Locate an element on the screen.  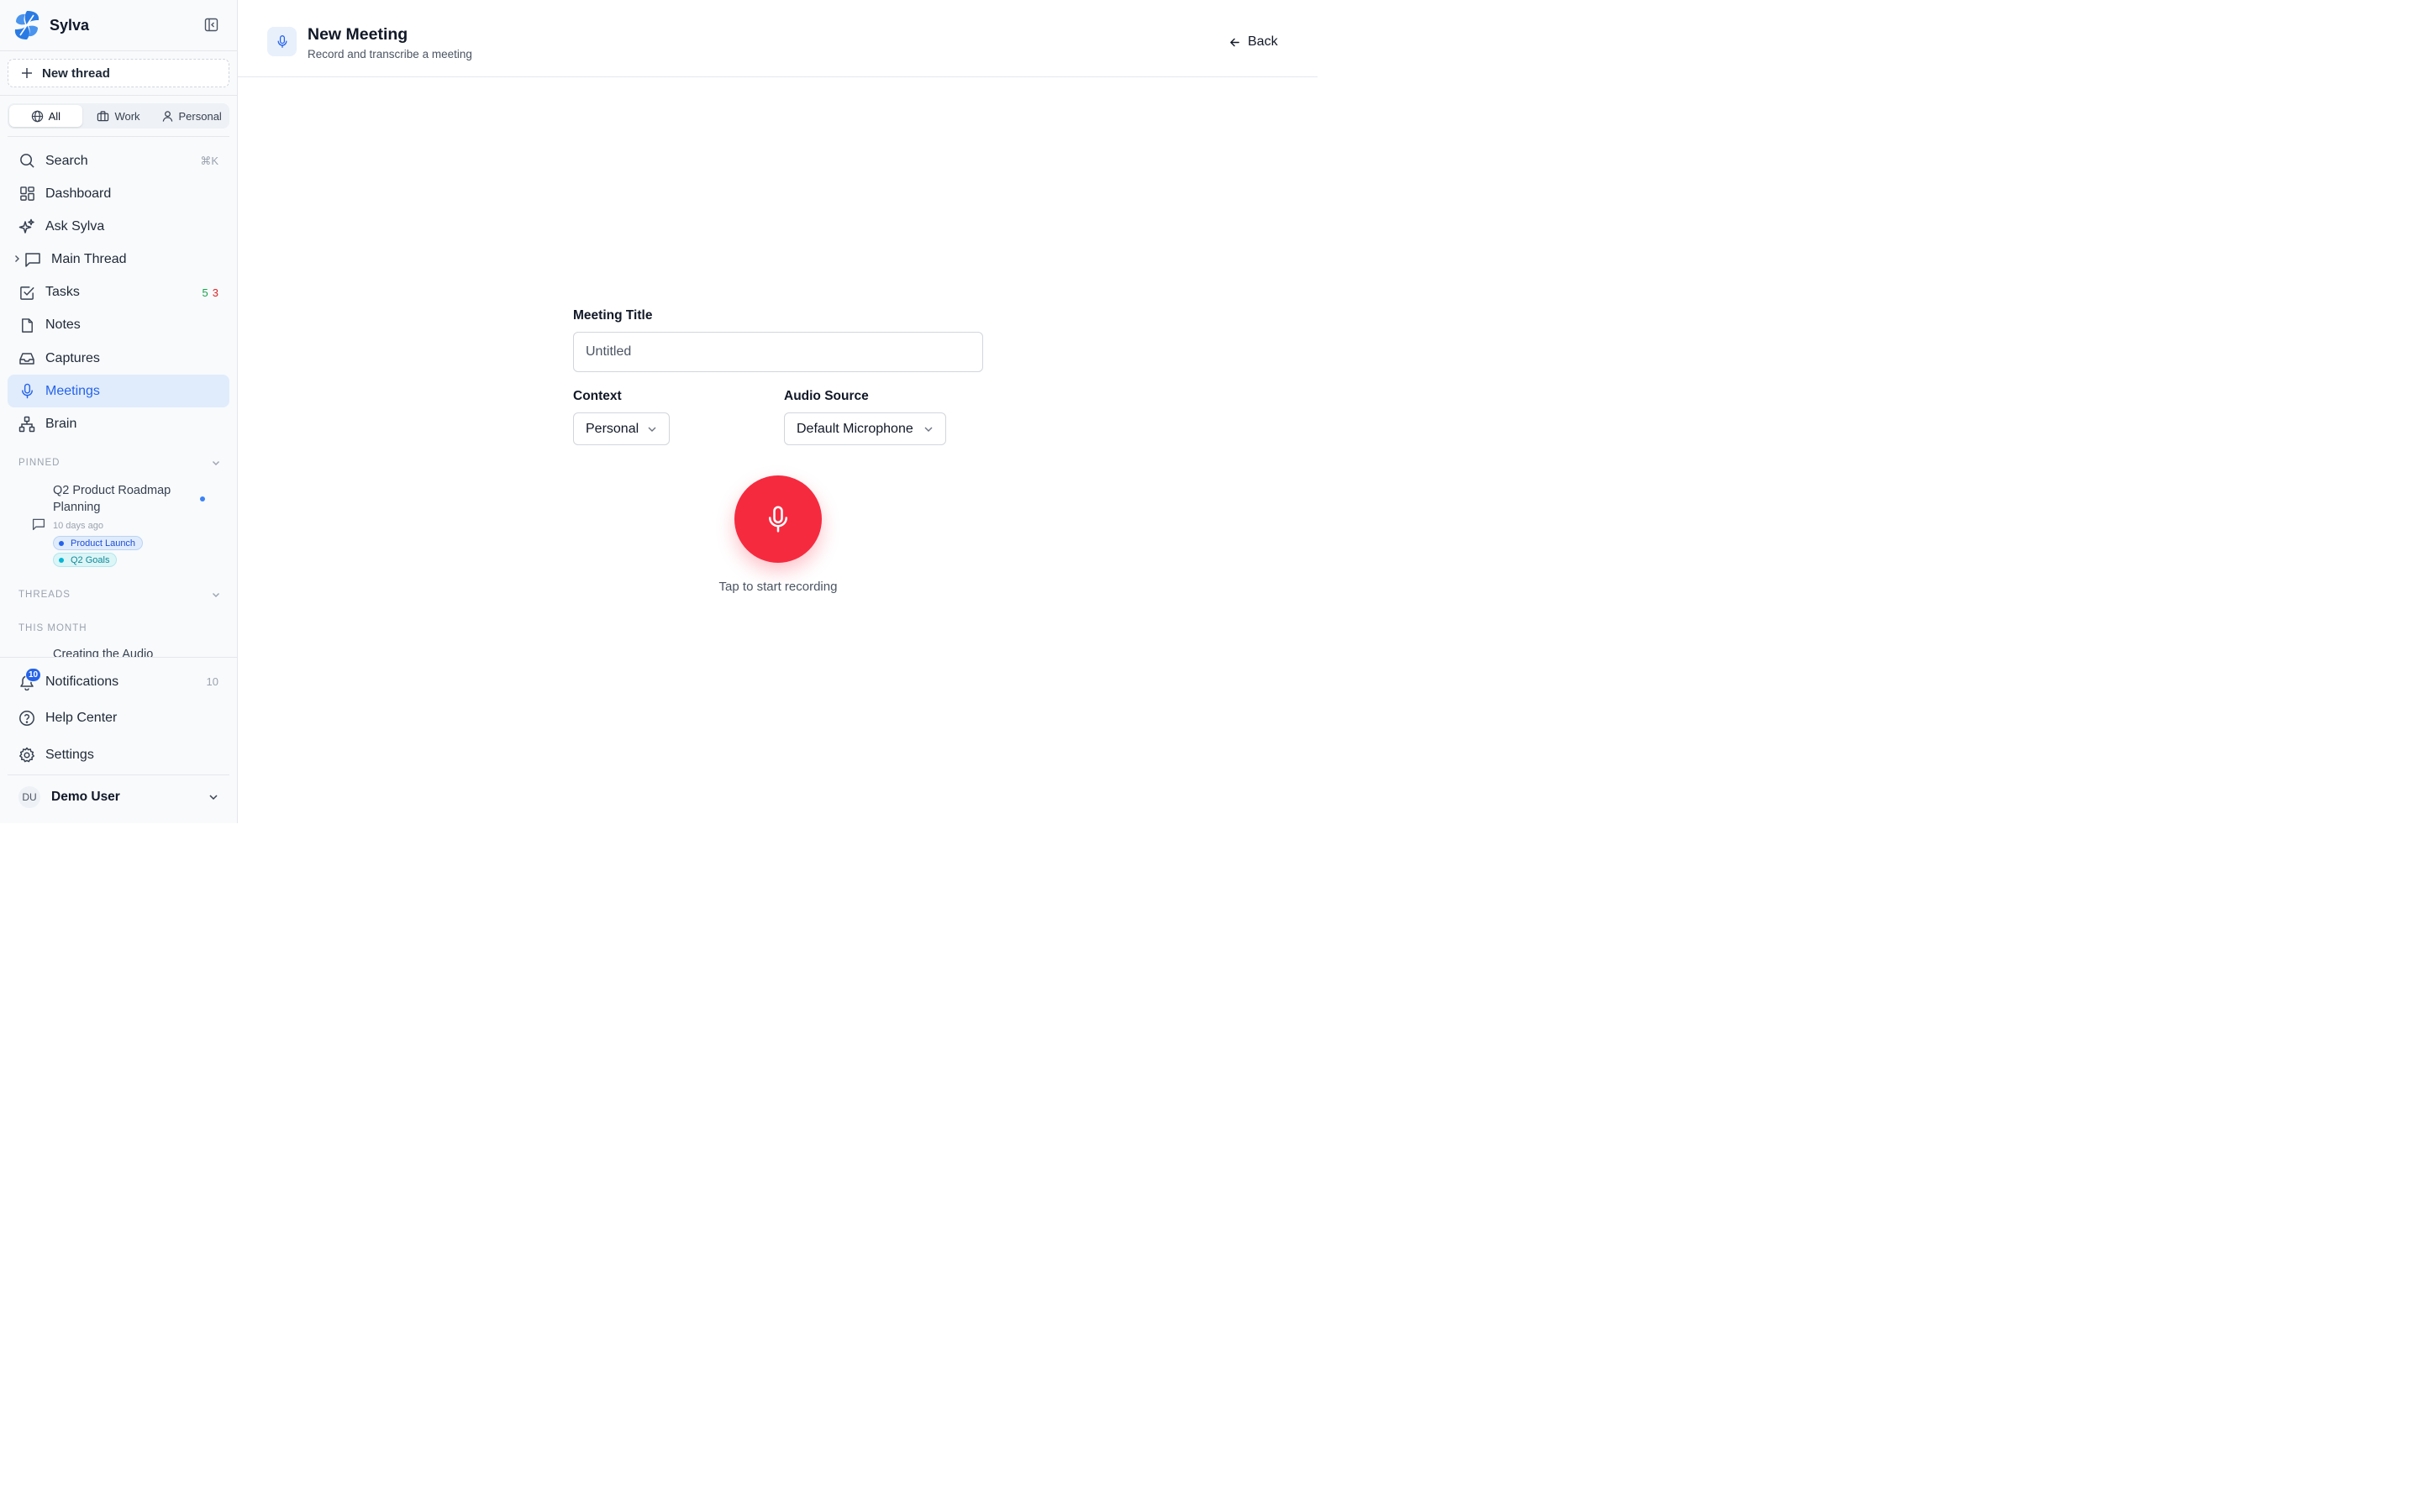
filter-all: All is located at coordinates (45, 116).